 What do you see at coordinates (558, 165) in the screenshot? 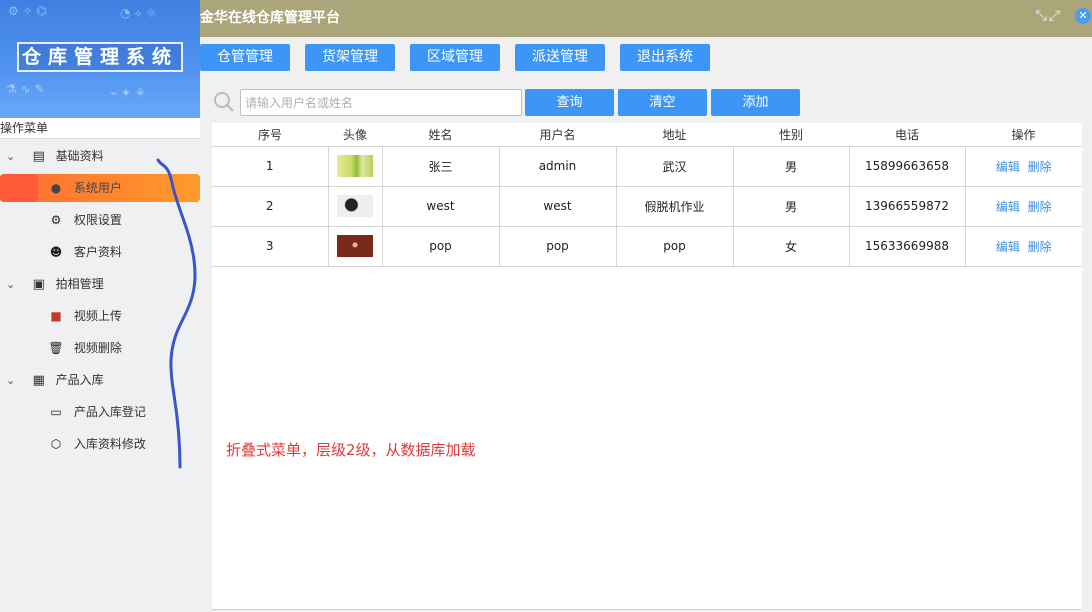
I see `cell-username: admin` at bounding box center [558, 165].